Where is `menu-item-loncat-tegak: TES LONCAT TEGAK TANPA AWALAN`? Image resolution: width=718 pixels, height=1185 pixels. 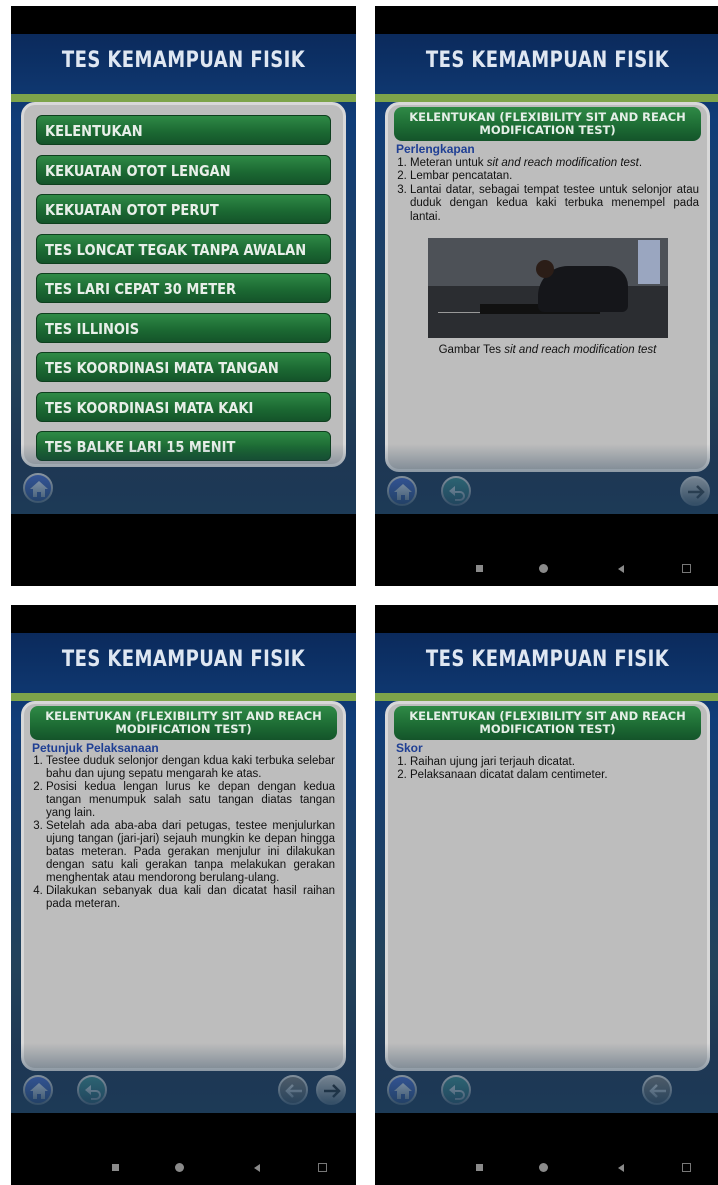
menu-item-loncat-tegak: TES LONCAT TEGAK TANPA AWALAN is located at coordinates (183, 248).